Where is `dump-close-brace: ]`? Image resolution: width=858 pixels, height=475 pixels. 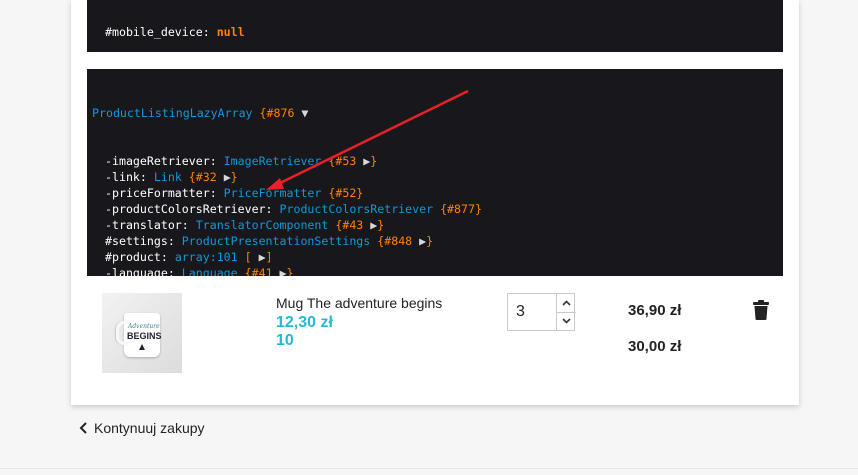
dump-close-brace: ] is located at coordinates (269, 257).